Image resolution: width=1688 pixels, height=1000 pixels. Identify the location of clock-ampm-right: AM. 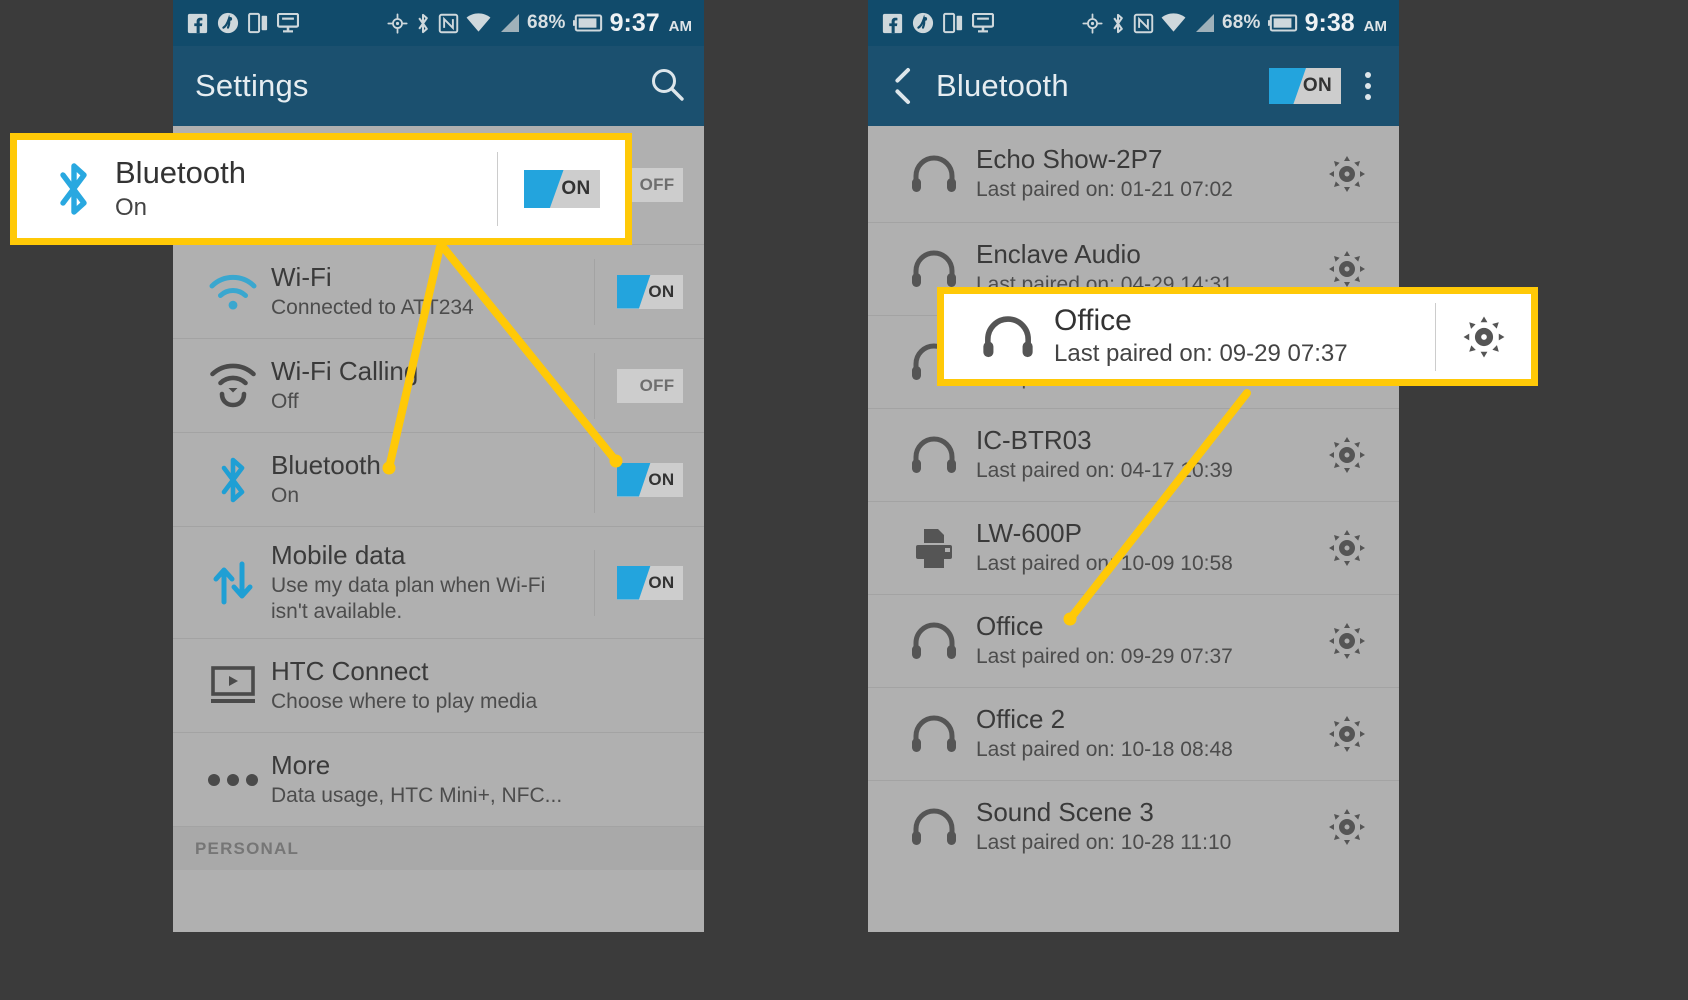
(1375, 26).